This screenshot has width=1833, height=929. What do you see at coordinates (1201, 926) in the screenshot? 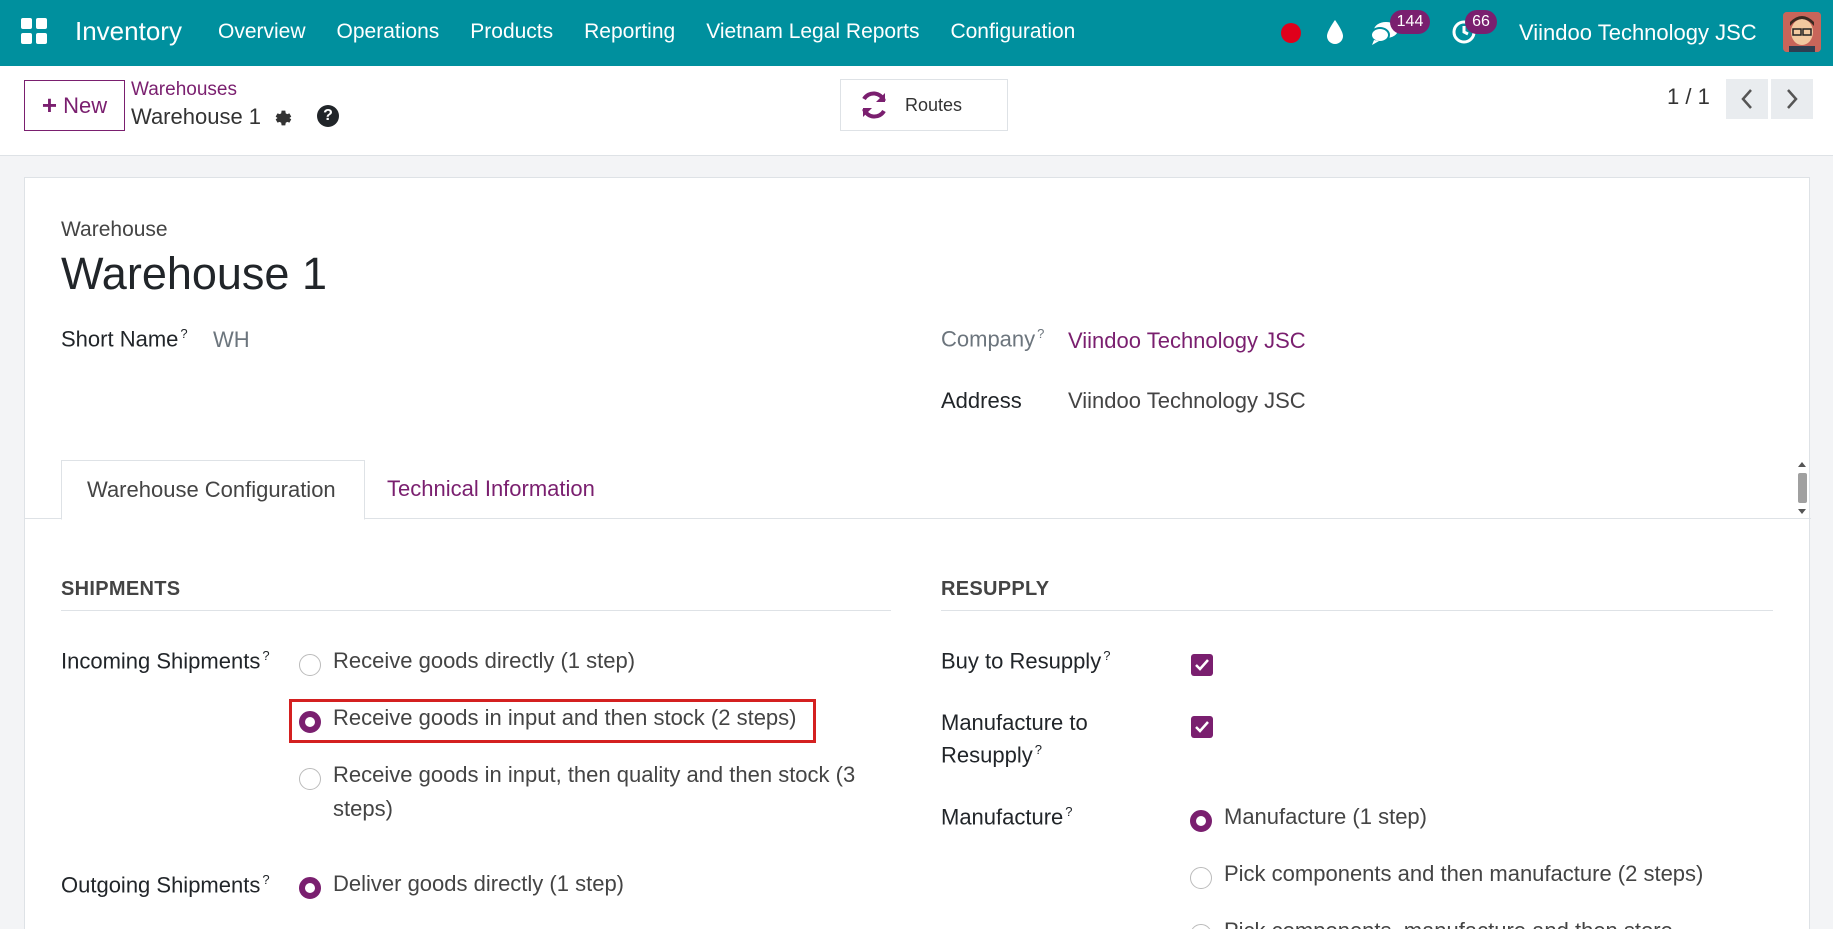
I see `manufacture-option-3-radio` at bounding box center [1201, 926].